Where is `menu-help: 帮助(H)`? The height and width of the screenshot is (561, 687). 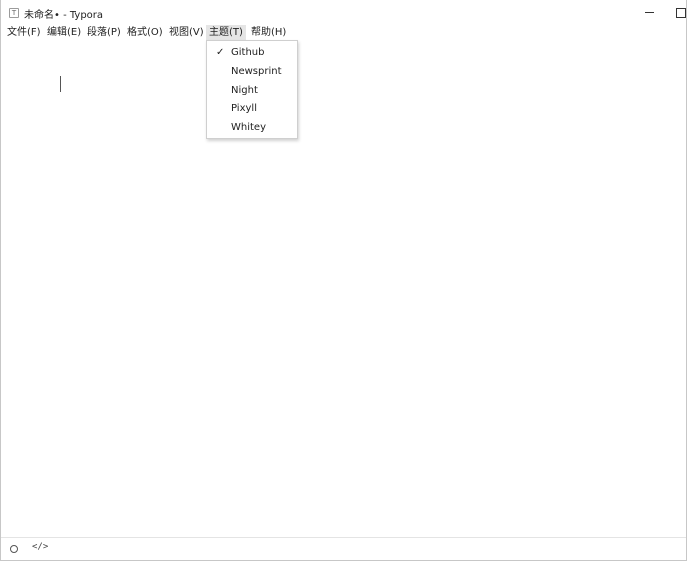
menu-help: 帮助(H) is located at coordinates (268, 33).